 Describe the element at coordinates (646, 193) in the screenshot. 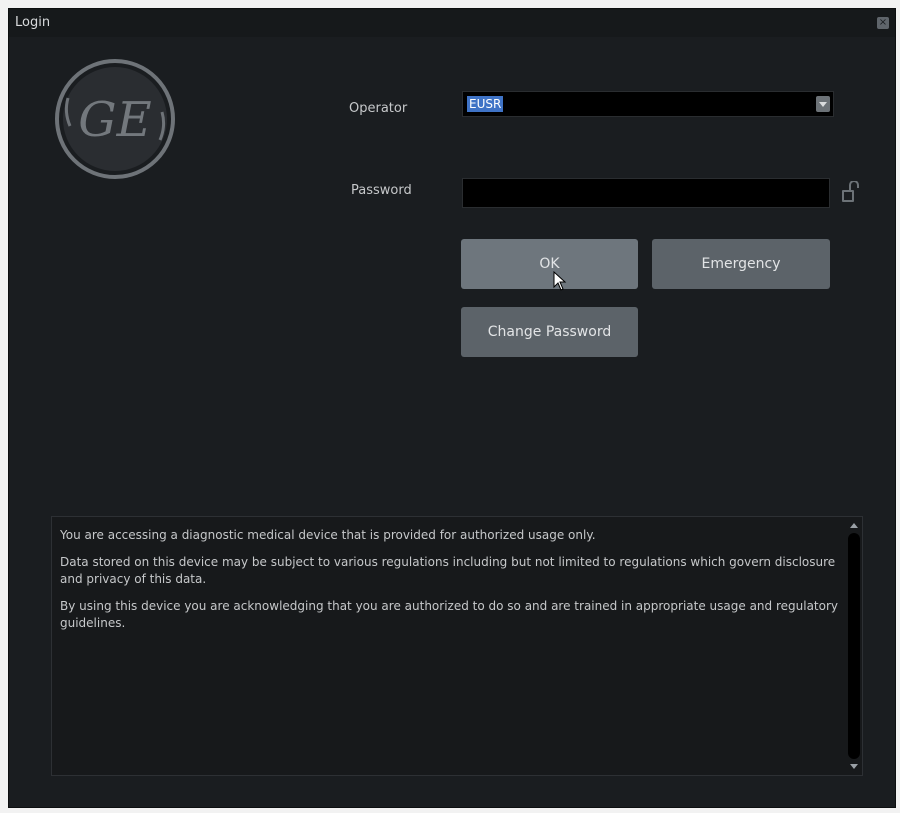

I see `password-field` at that location.